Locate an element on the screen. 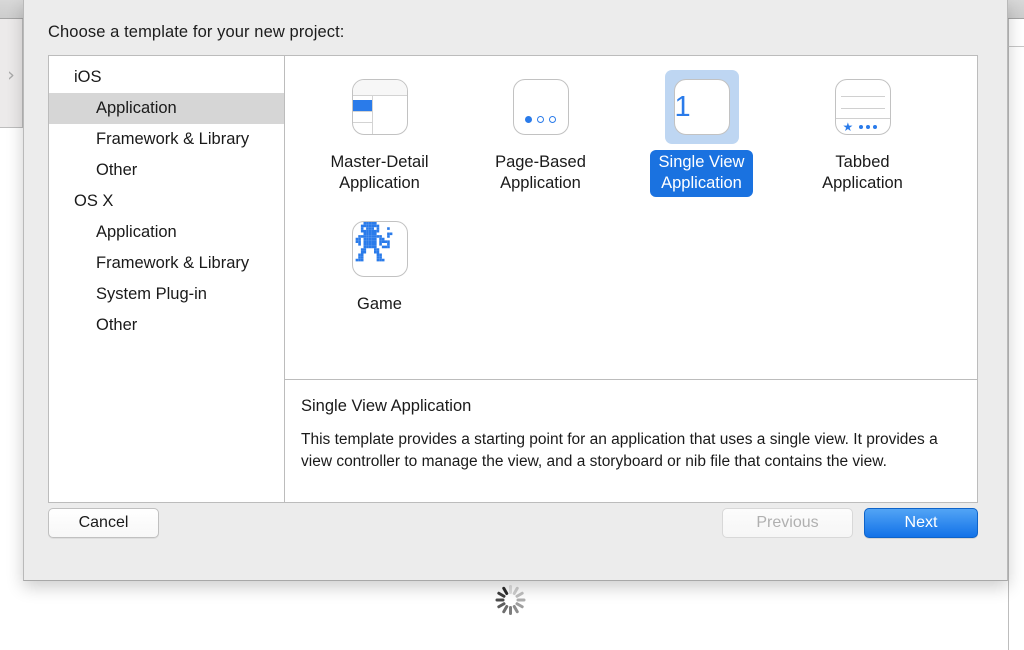 The height and width of the screenshot is (650, 1024). template-page-based-application: Page-Based Application is located at coordinates (540, 137).